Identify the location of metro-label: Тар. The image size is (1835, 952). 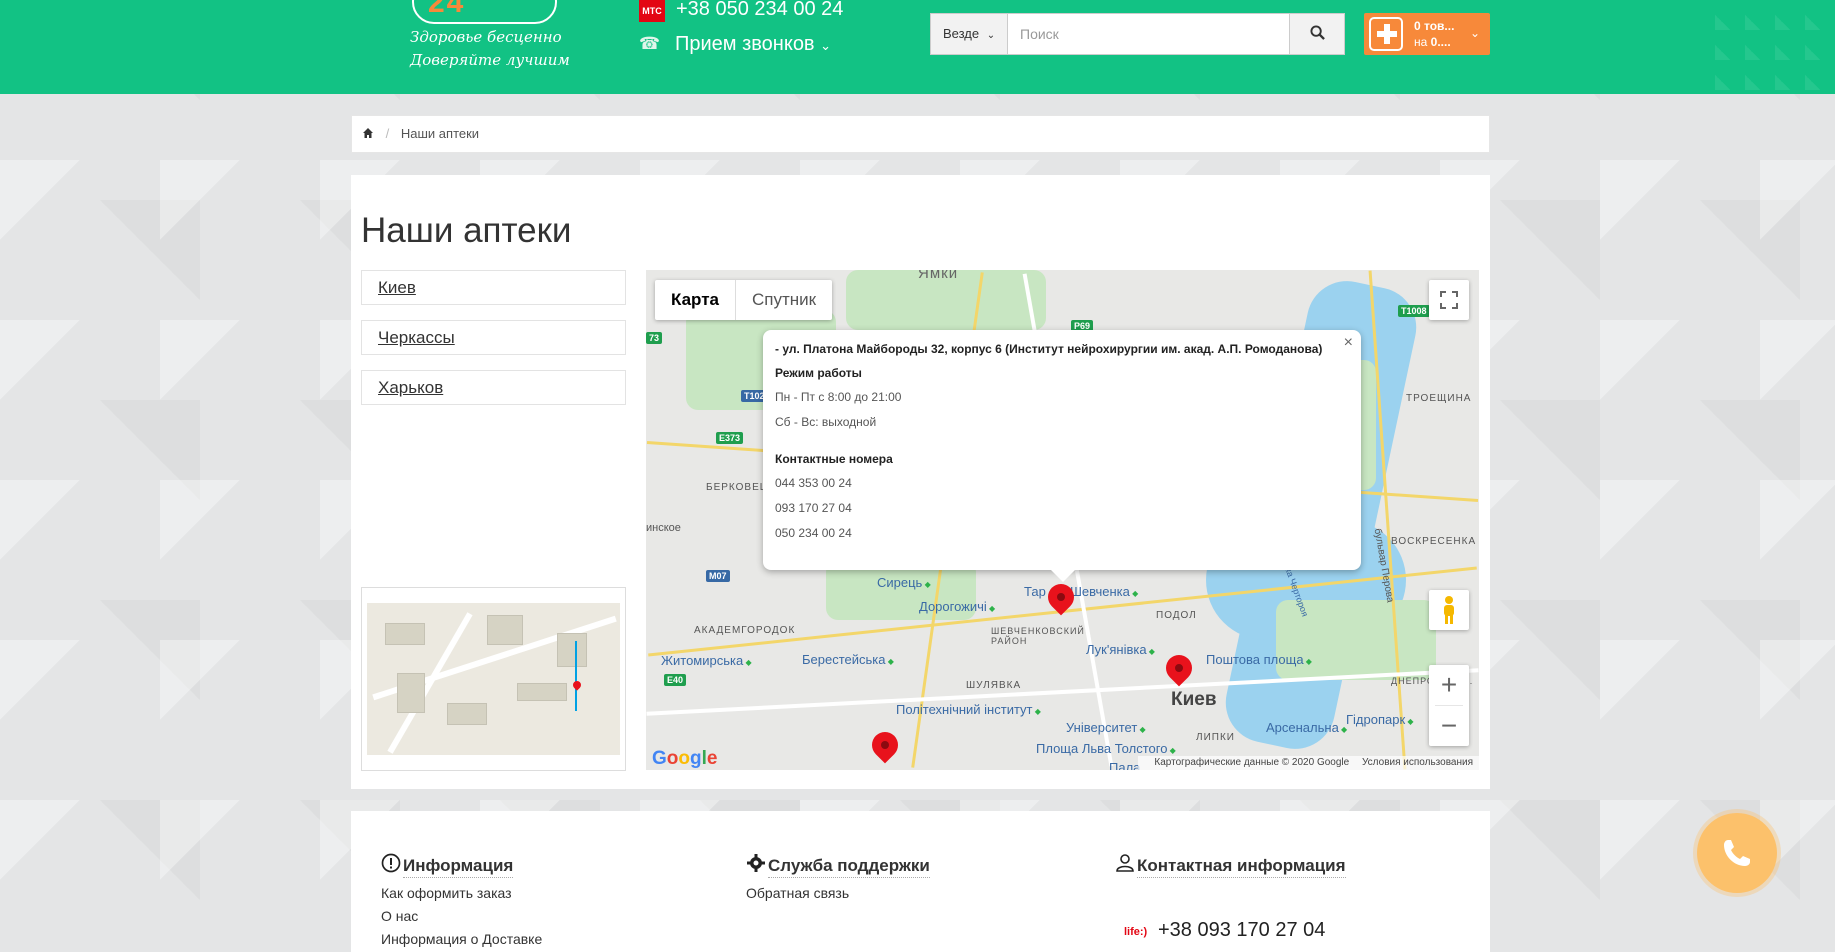
(1035, 591).